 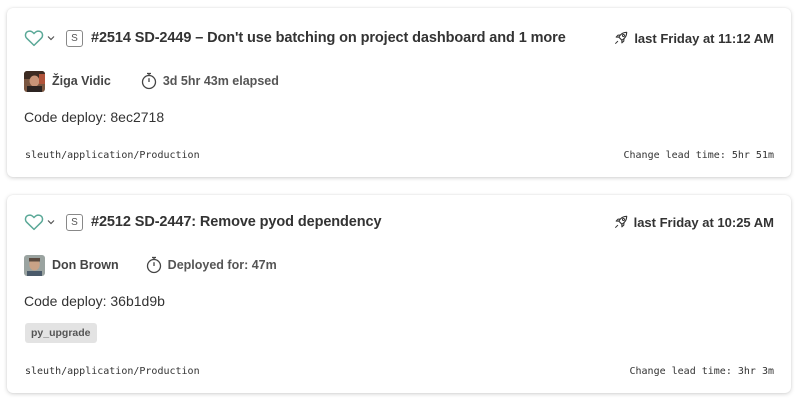 What do you see at coordinates (220, 81) in the screenshot?
I see `timer-text: 3d 5hr 43m elapsed` at bounding box center [220, 81].